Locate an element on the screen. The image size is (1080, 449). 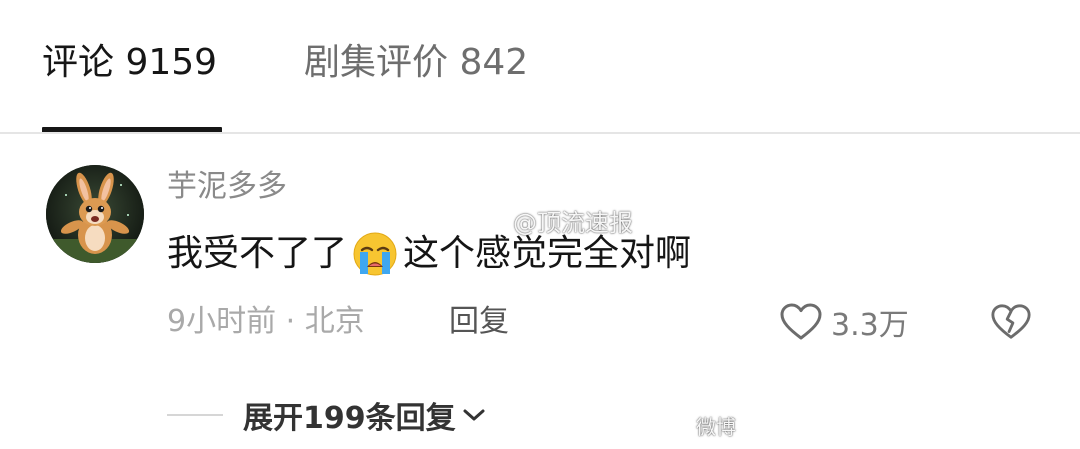
broken-heart-icon is located at coordinates (1011, 321).